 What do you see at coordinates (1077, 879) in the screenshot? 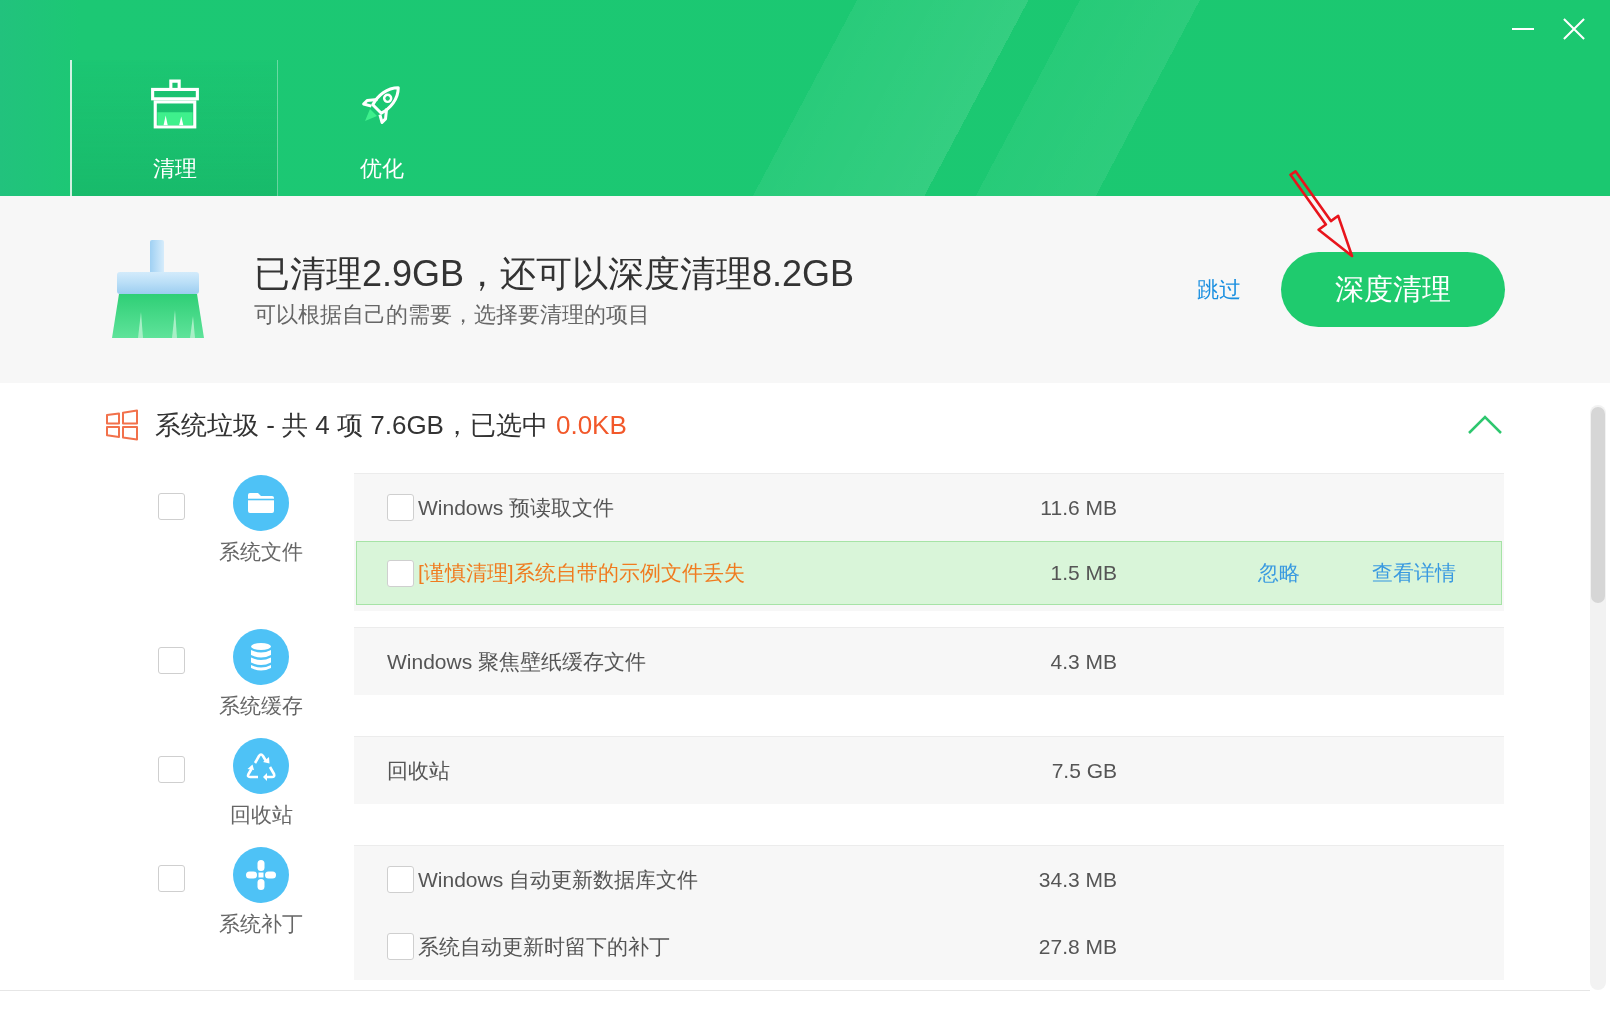
I see `item-size: 34.3 MB` at bounding box center [1077, 879].